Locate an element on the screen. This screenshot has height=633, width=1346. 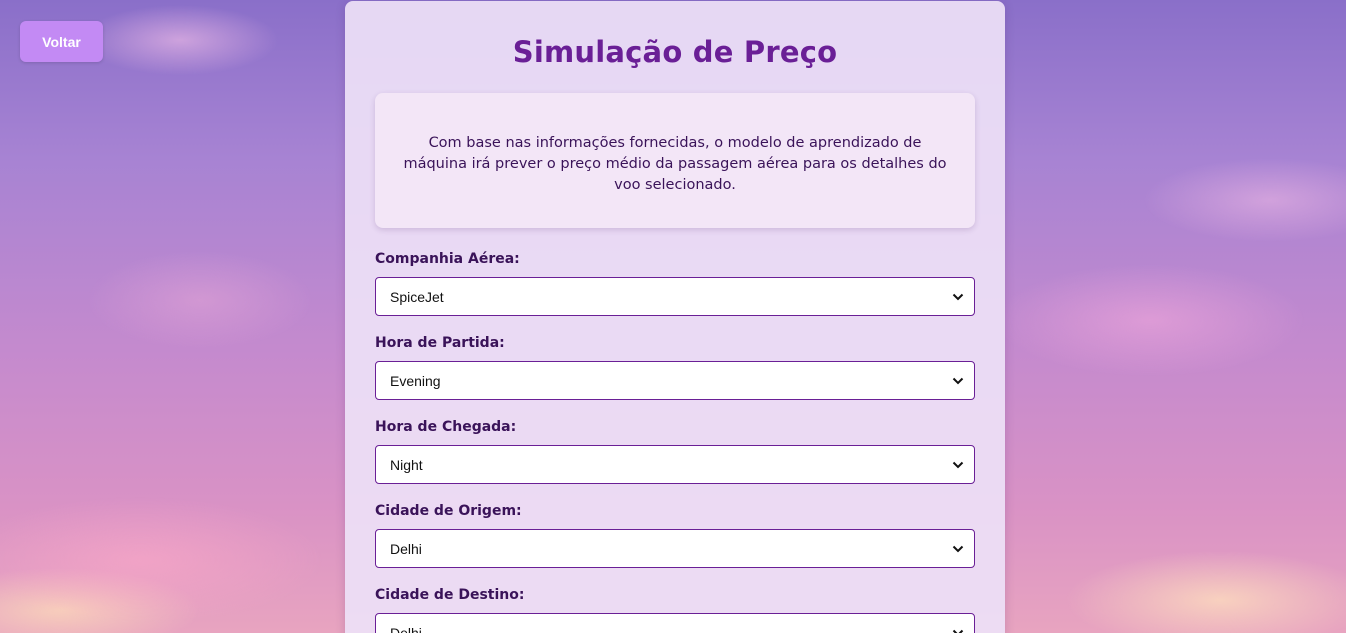
airline-select-value: SpiceJet is located at coordinates (417, 296).